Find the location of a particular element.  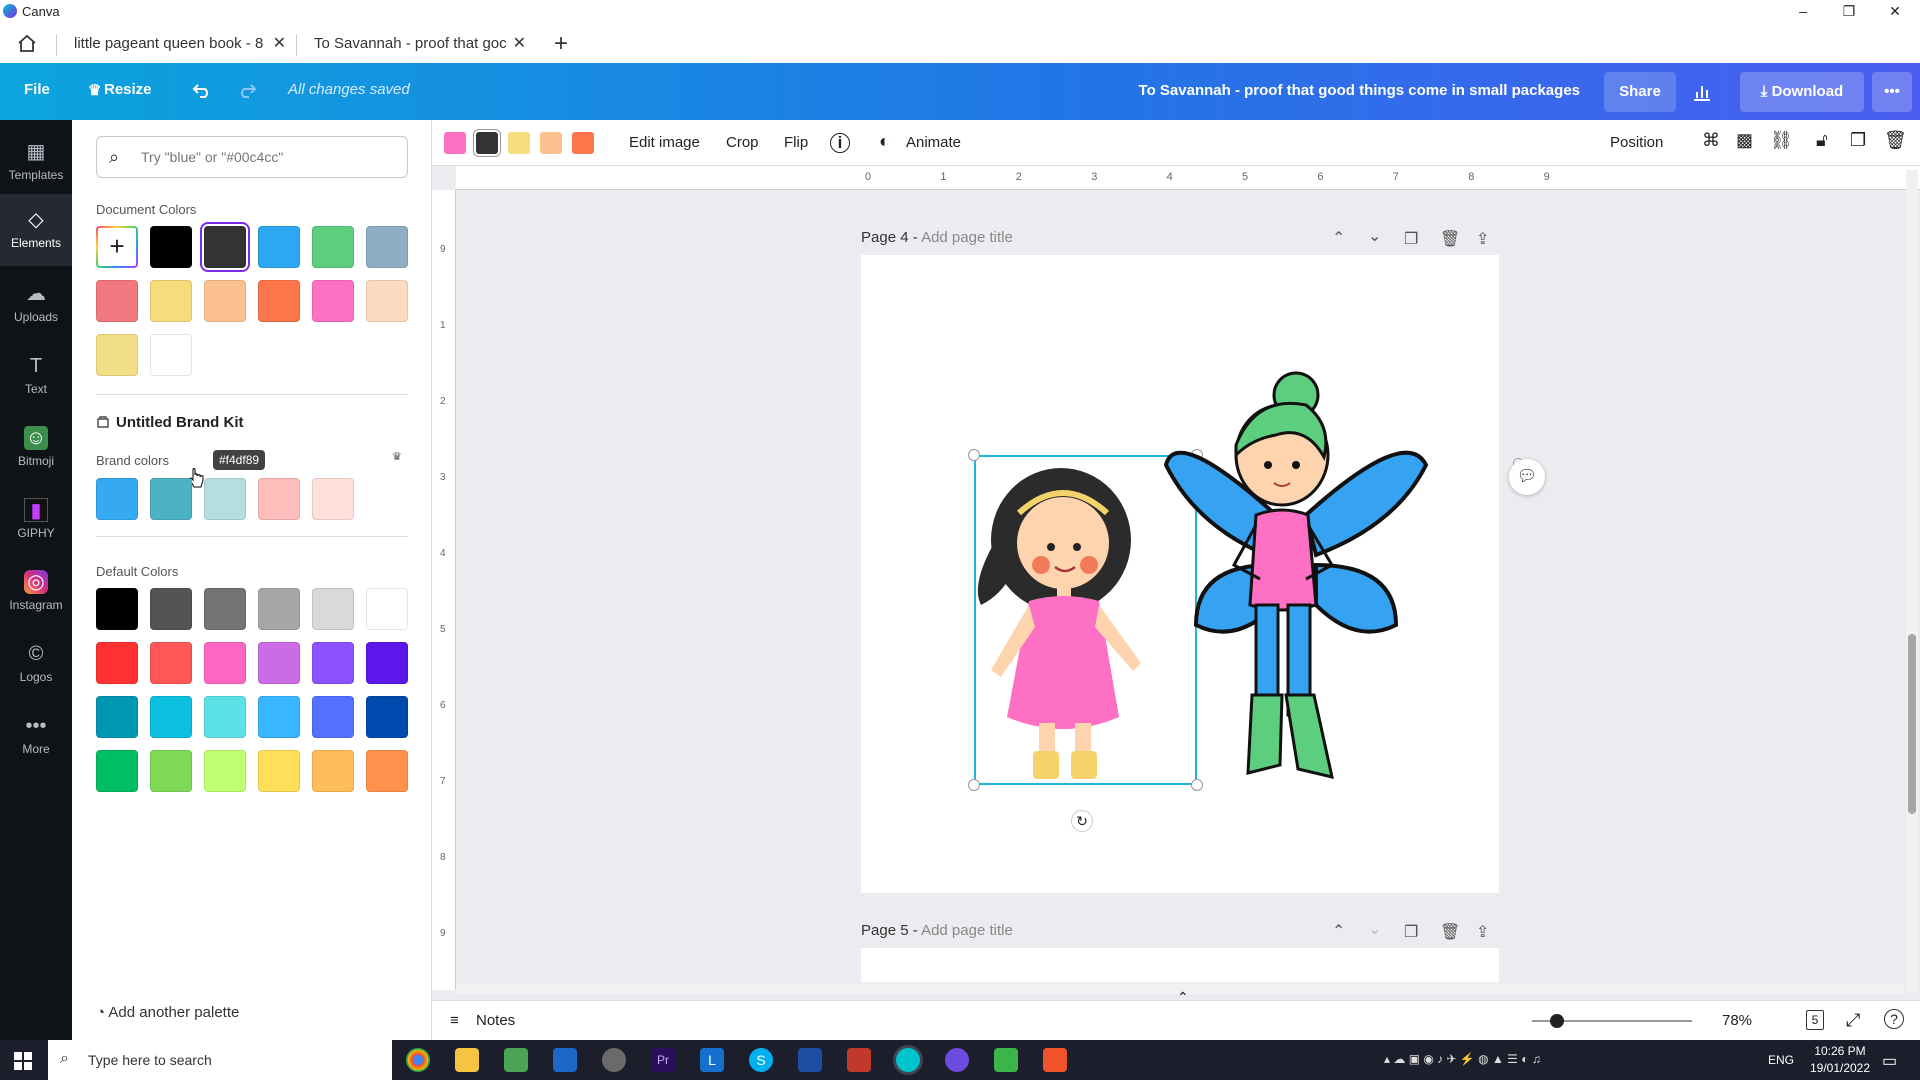

scrollbar-thumb is located at coordinates (1912, 724).